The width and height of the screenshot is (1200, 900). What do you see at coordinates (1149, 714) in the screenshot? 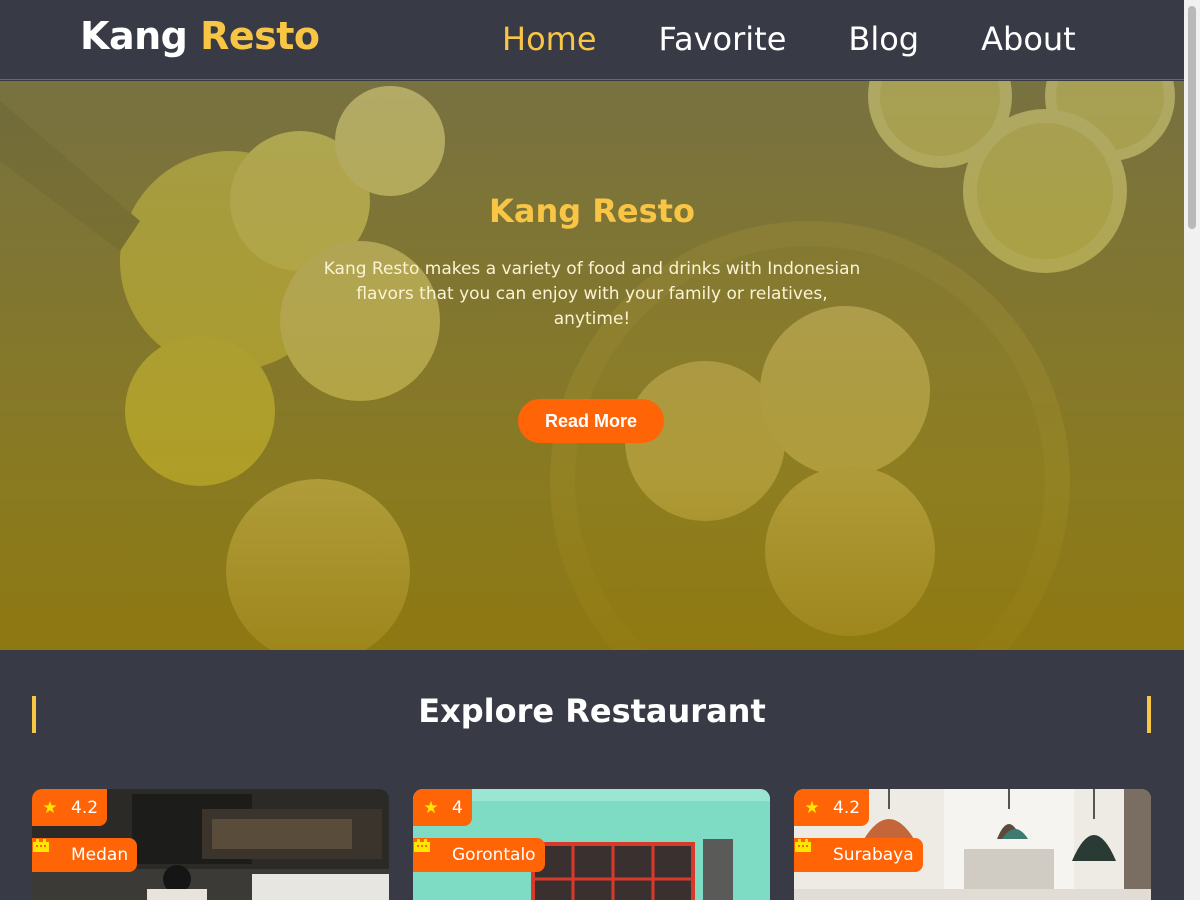
I see `section-accent-bar-right` at bounding box center [1149, 714].